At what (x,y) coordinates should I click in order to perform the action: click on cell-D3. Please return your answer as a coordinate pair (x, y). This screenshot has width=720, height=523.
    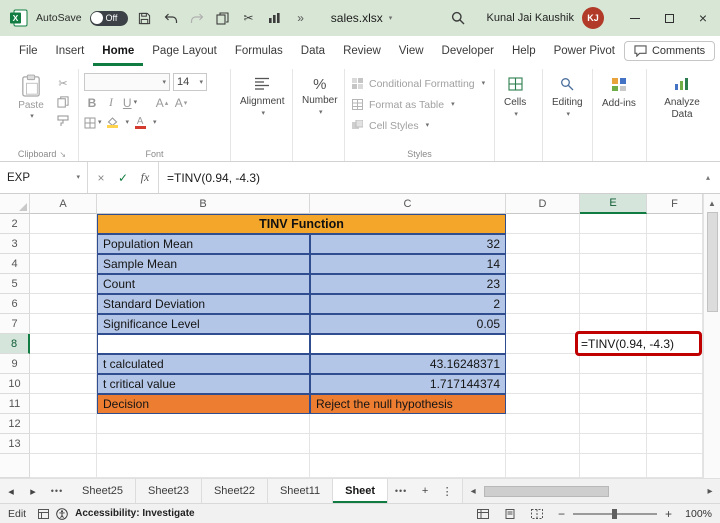
    Looking at the image, I should click on (543, 244).